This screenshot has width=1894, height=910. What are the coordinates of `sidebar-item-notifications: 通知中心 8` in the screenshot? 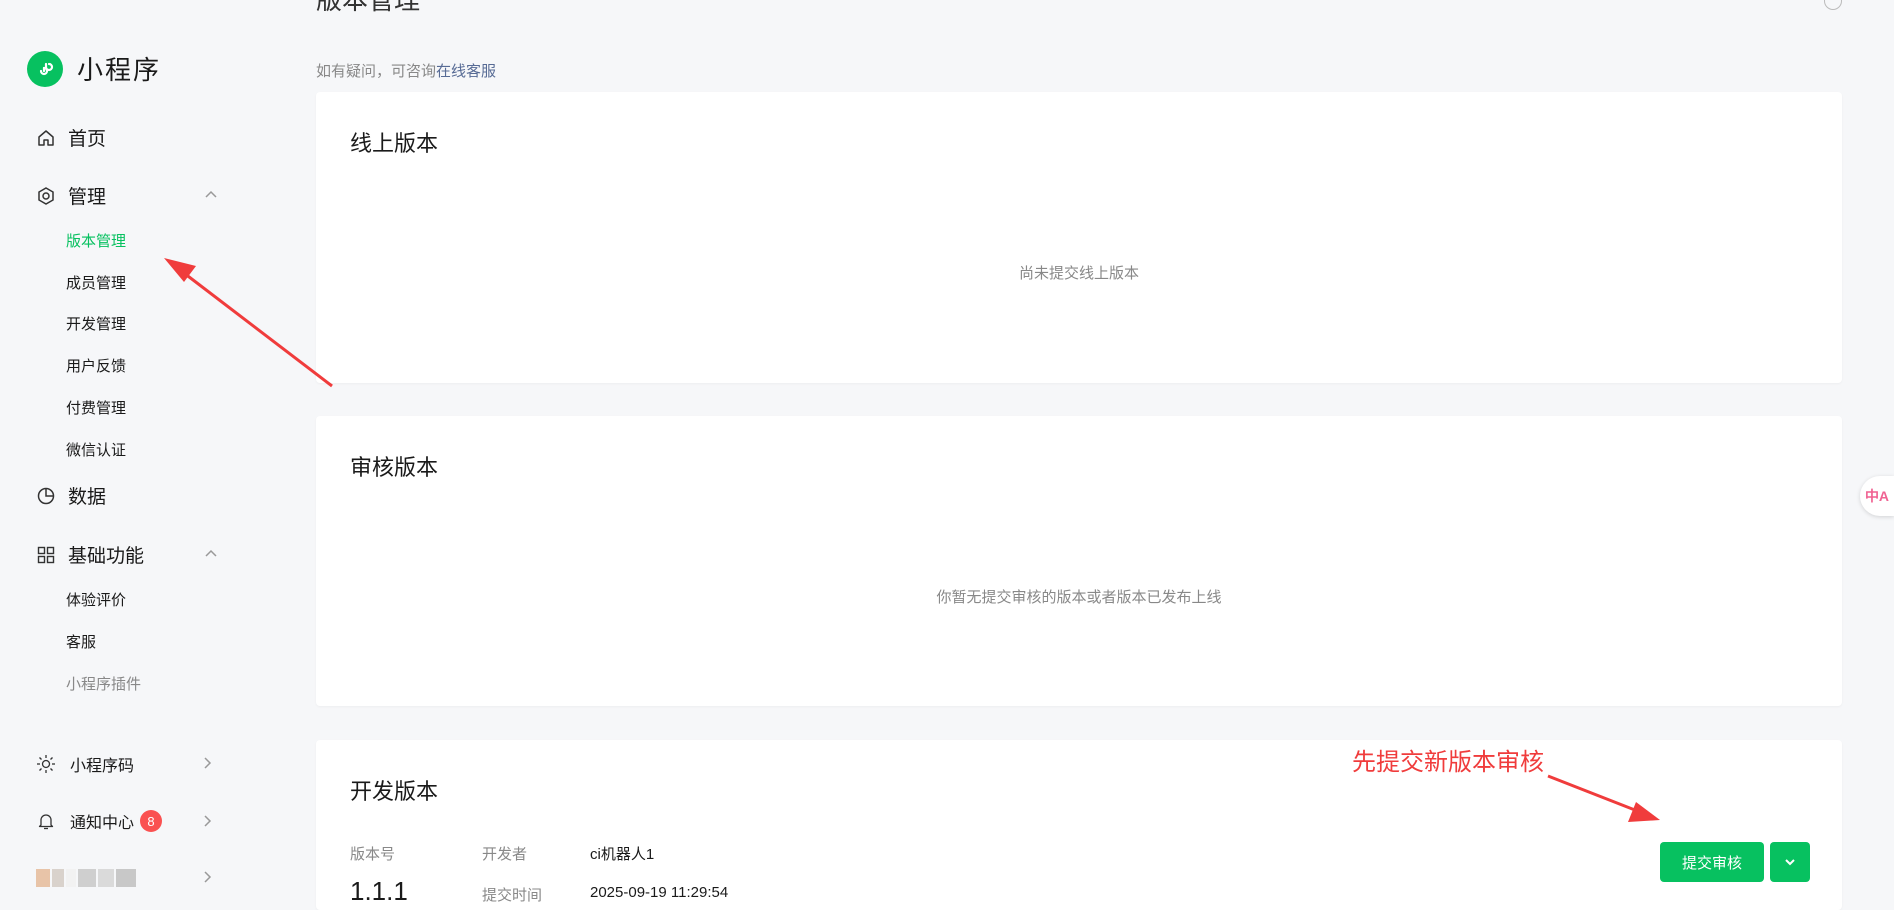 It's located at (99, 821).